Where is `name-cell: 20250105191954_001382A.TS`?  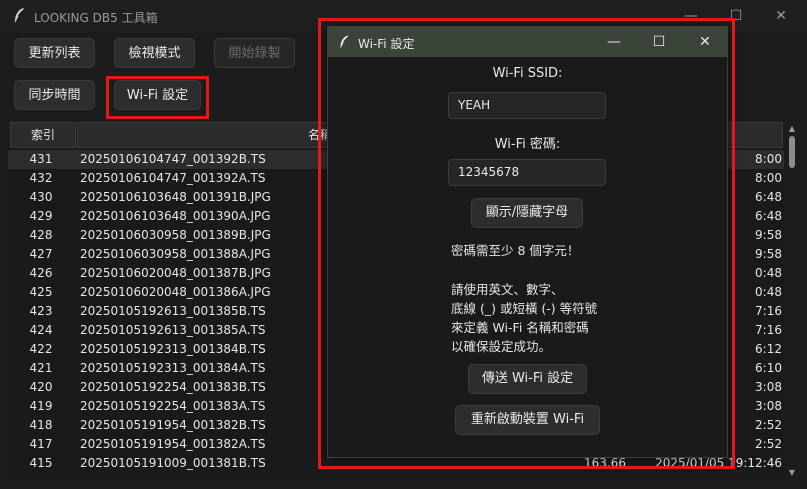 name-cell: 20250105191954_001382A.TS is located at coordinates (173, 444).